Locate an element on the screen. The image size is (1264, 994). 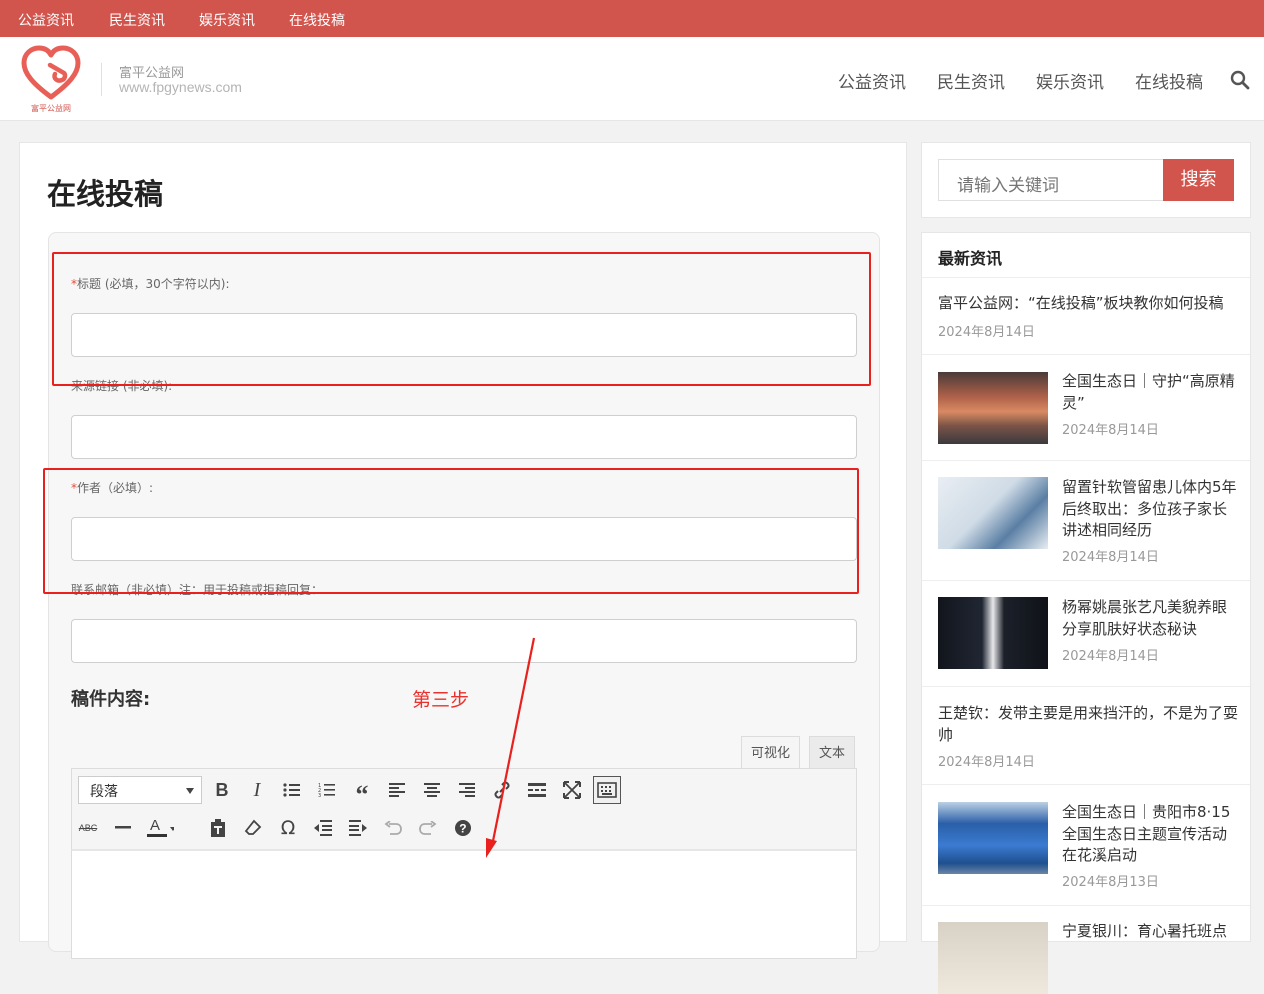
nav-item-livelihood: 民生资讯 is located at coordinates (971, 80).